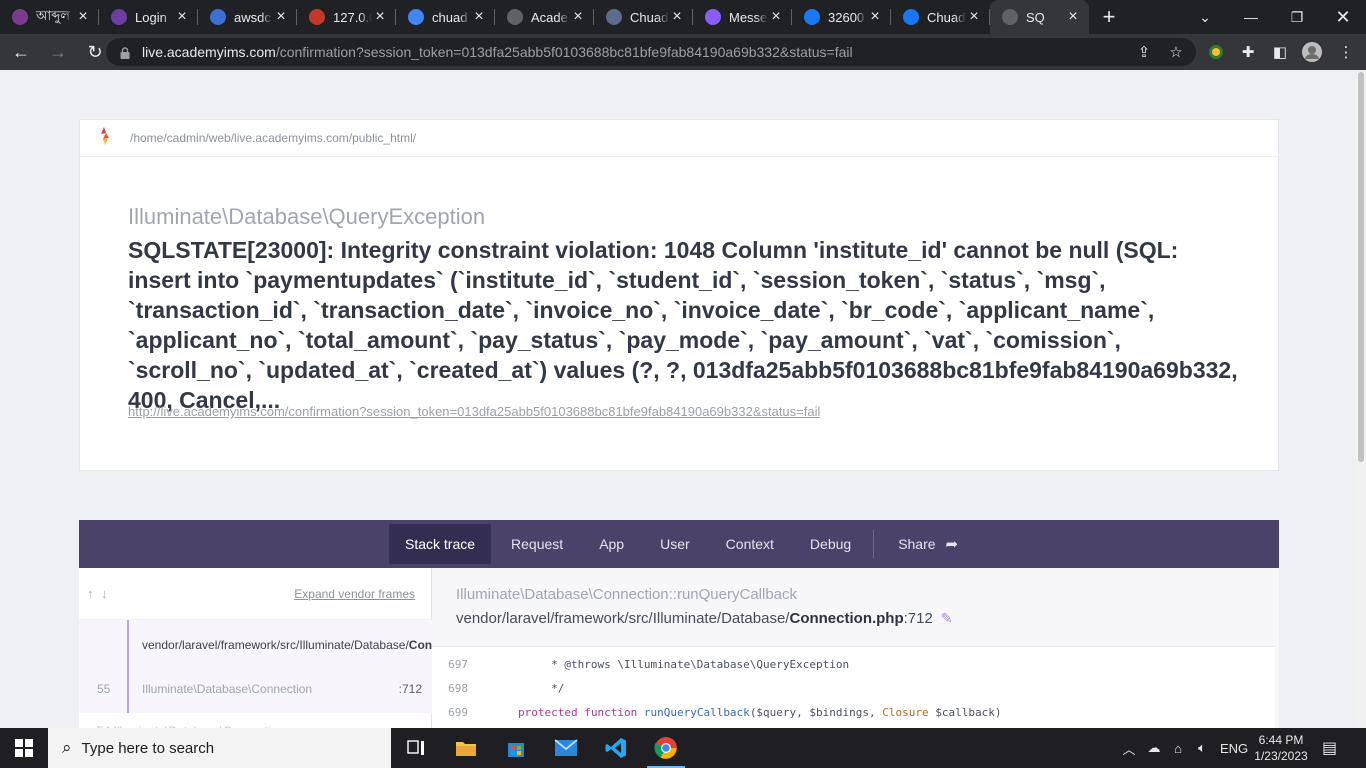 This screenshot has width=1366, height=768. Describe the element at coordinates (1234, 748) in the screenshot. I see `input-language: ENG` at that location.